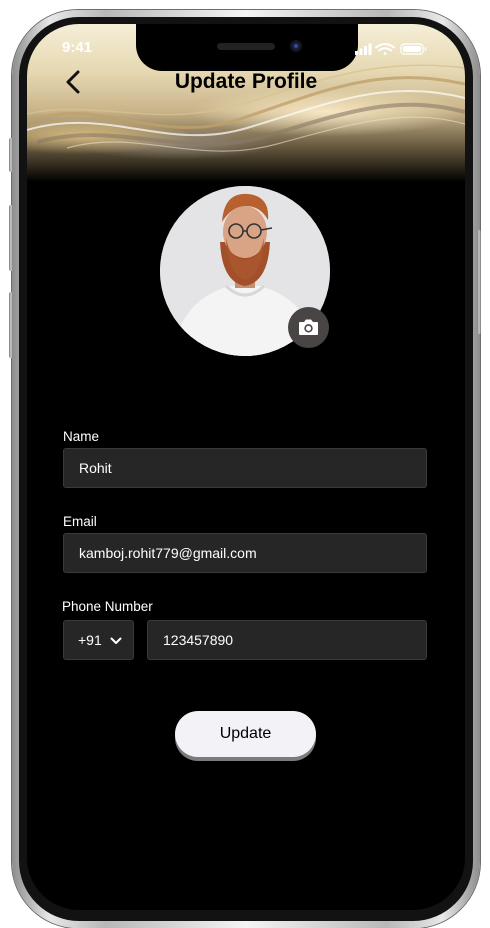  What do you see at coordinates (77, 47) in the screenshot?
I see `status-time: 9:41` at bounding box center [77, 47].